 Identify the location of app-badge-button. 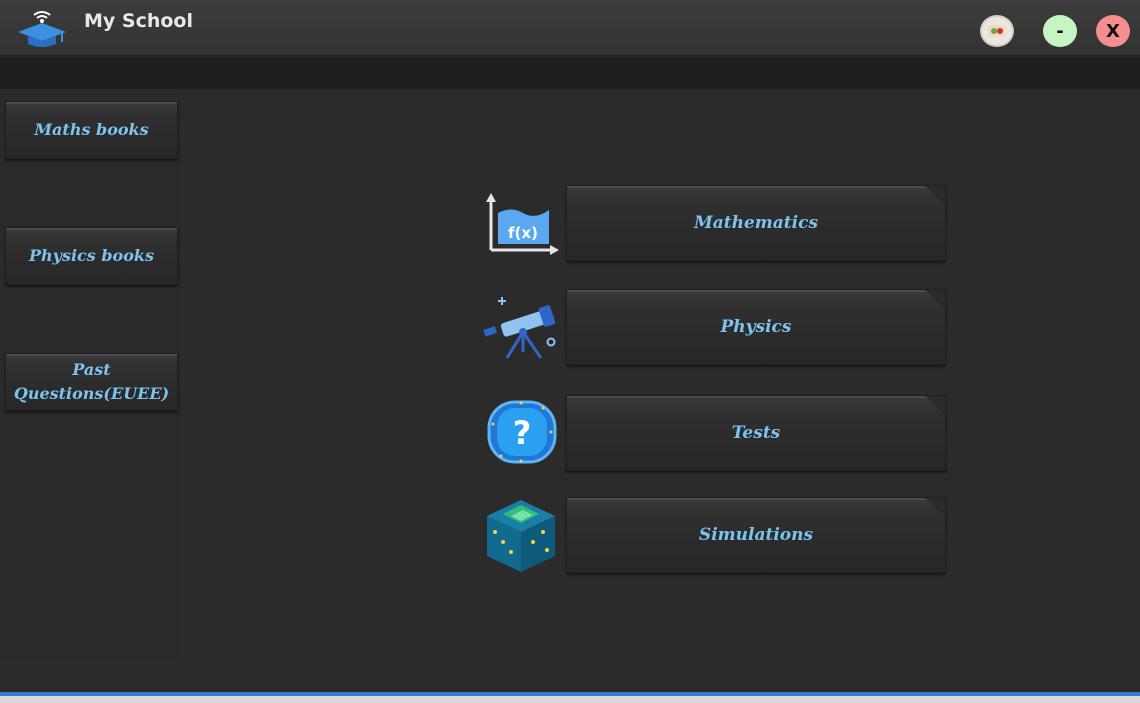
(997, 31).